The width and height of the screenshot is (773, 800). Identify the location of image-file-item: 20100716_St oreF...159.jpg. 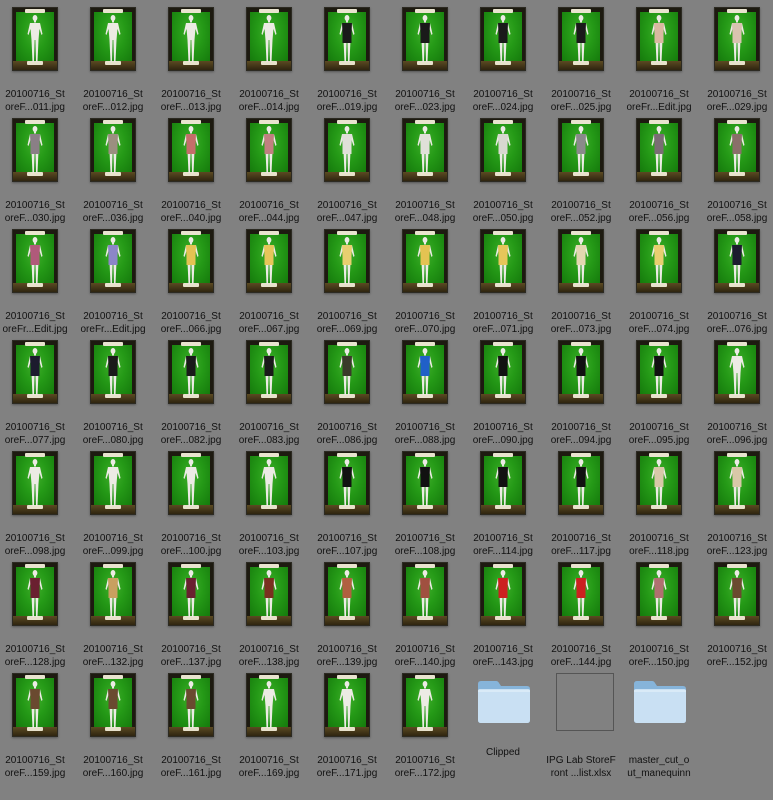
(37, 722).